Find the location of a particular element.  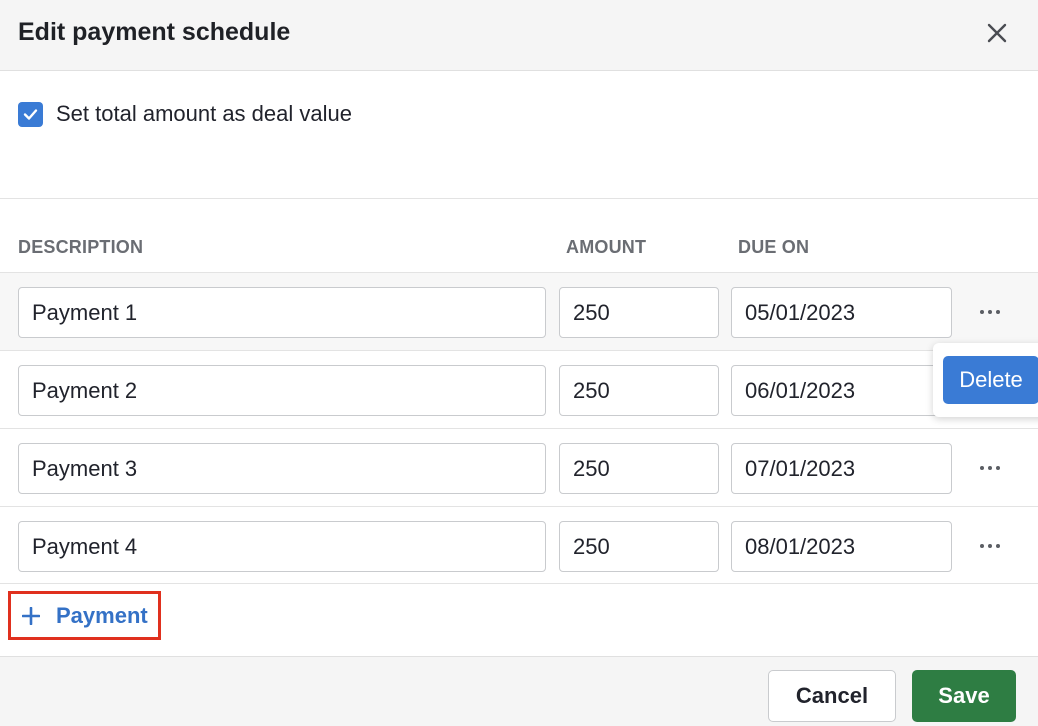

close-button is located at coordinates (997, 33).